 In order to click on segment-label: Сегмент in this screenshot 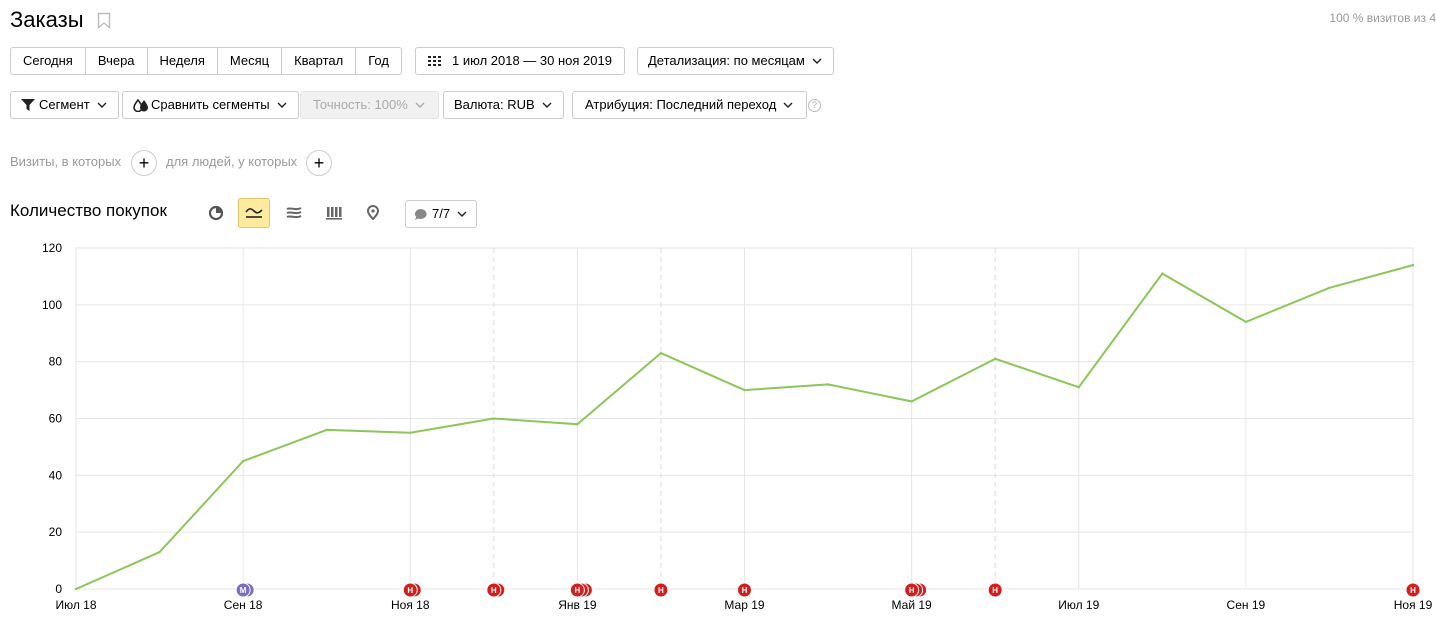, I will do `click(64, 104)`.